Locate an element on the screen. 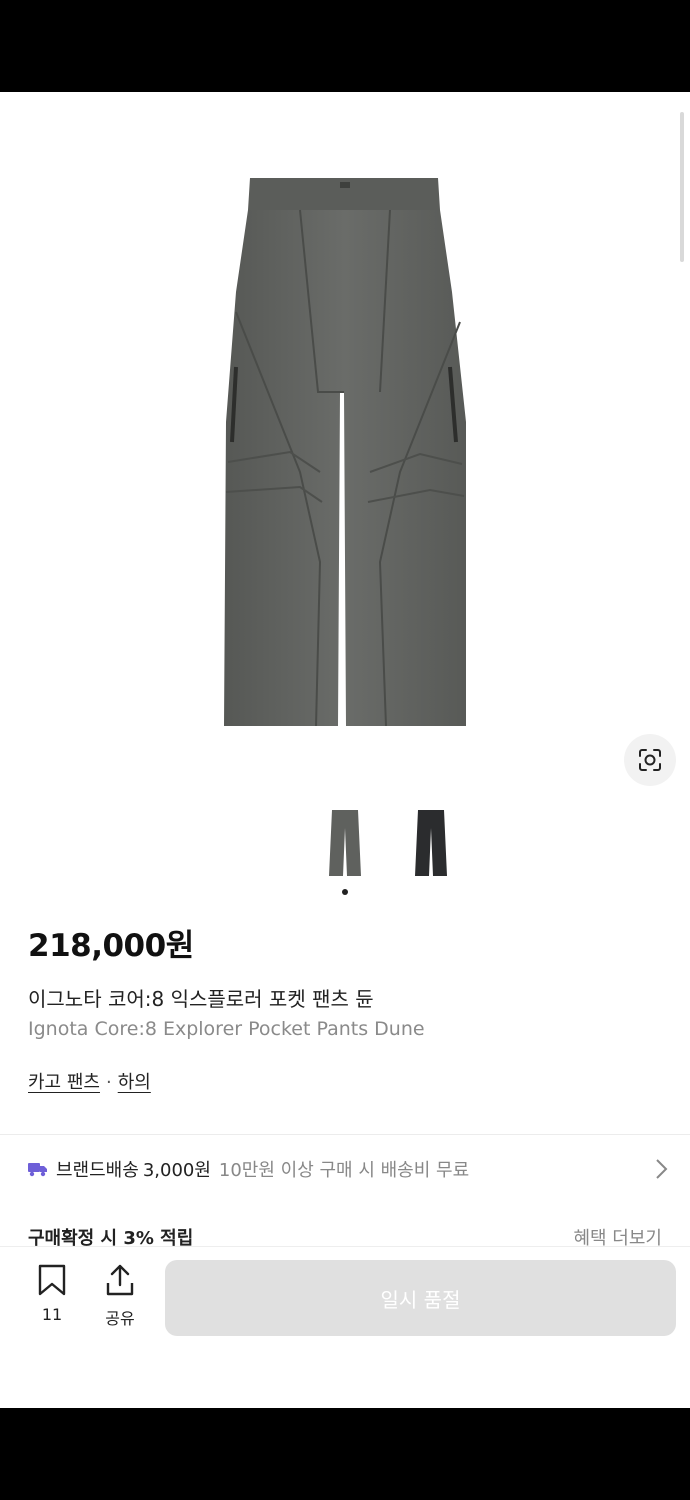 Image resolution: width=690 pixels, height=1500 pixels. gallery-indicator-dot is located at coordinates (345, 892).